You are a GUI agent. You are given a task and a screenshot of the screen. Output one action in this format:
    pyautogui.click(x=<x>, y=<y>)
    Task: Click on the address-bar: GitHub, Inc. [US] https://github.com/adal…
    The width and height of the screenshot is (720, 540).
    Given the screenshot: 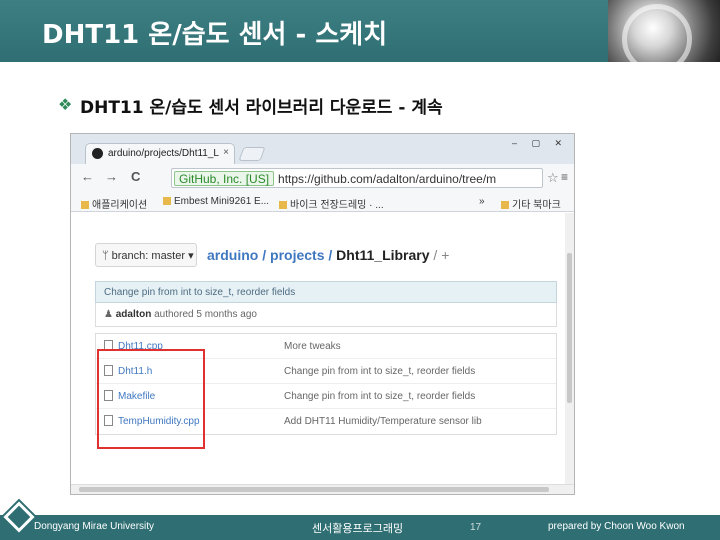 What is the action you would take?
    pyautogui.click(x=357, y=178)
    